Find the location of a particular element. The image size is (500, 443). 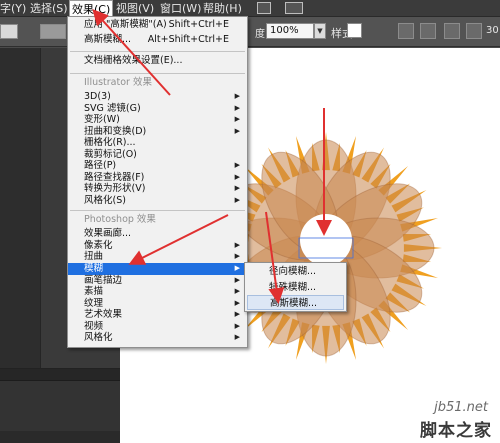

menu-window: 窗口(W) is located at coordinates (180, 8).